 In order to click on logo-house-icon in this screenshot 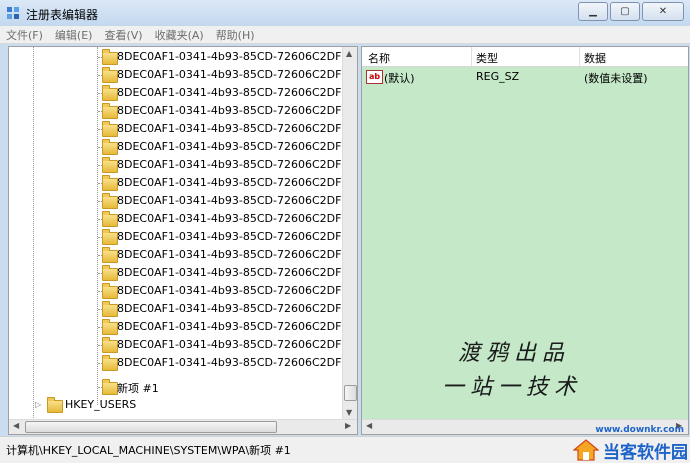, I will do `click(586, 450)`.